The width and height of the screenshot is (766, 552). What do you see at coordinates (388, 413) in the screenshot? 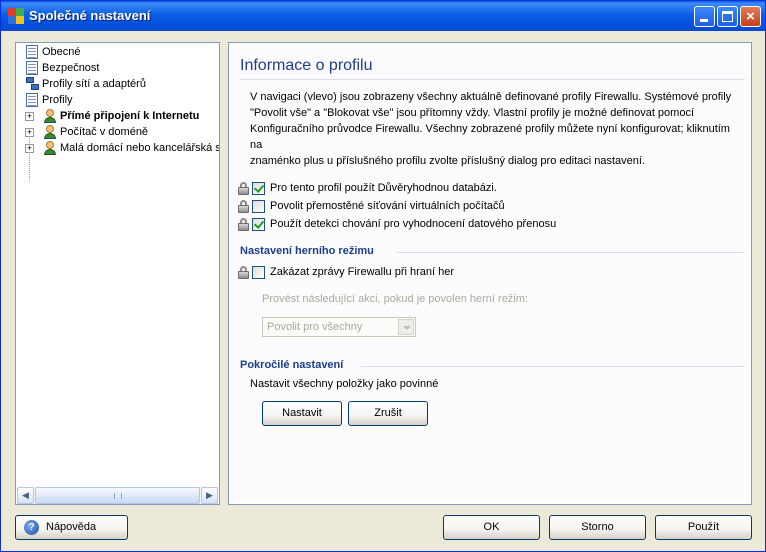
I see `cancel-button: Zrušit` at bounding box center [388, 413].